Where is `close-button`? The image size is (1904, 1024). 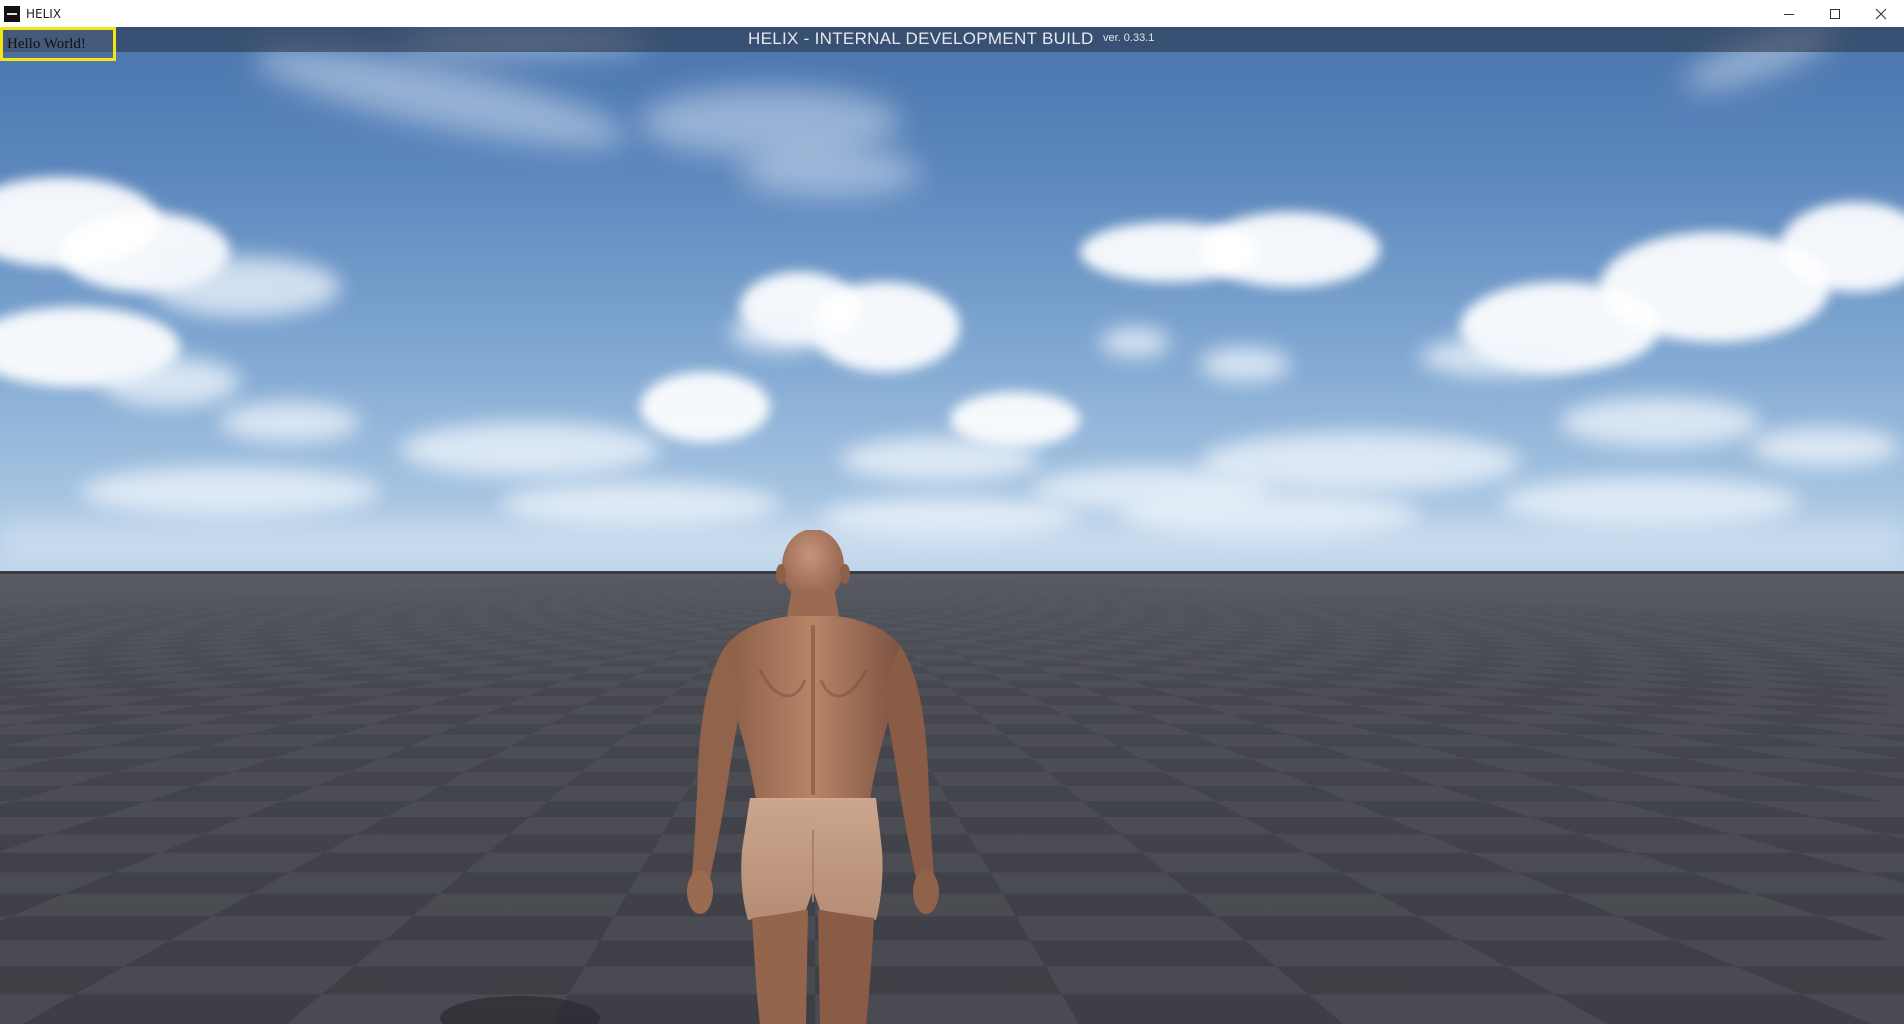 close-button is located at coordinates (1881, 13).